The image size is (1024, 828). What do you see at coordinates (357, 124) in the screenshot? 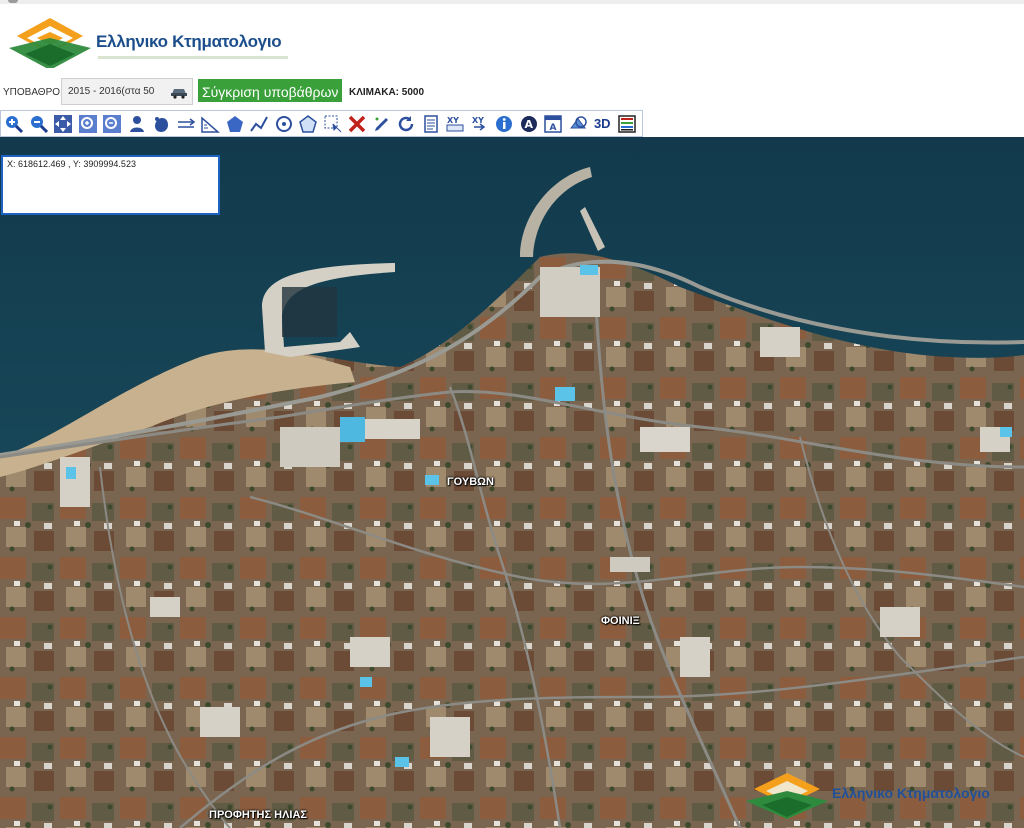
I see `clear-icon` at bounding box center [357, 124].